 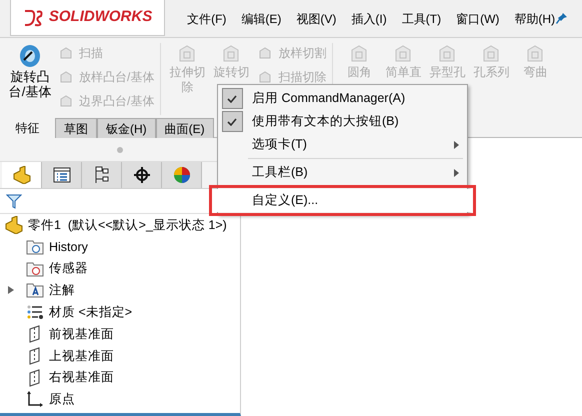 I want to click on crosshair-icon, so click(x=141, y=175).